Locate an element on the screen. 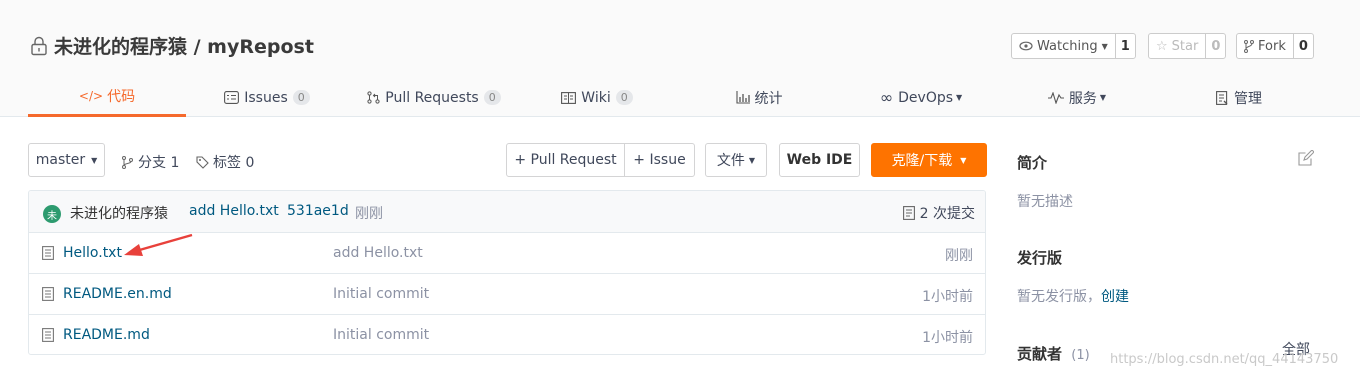 The height and width of the screenshot is (379, 1360). tab-label: Issues is located at coordinates (266, 97).